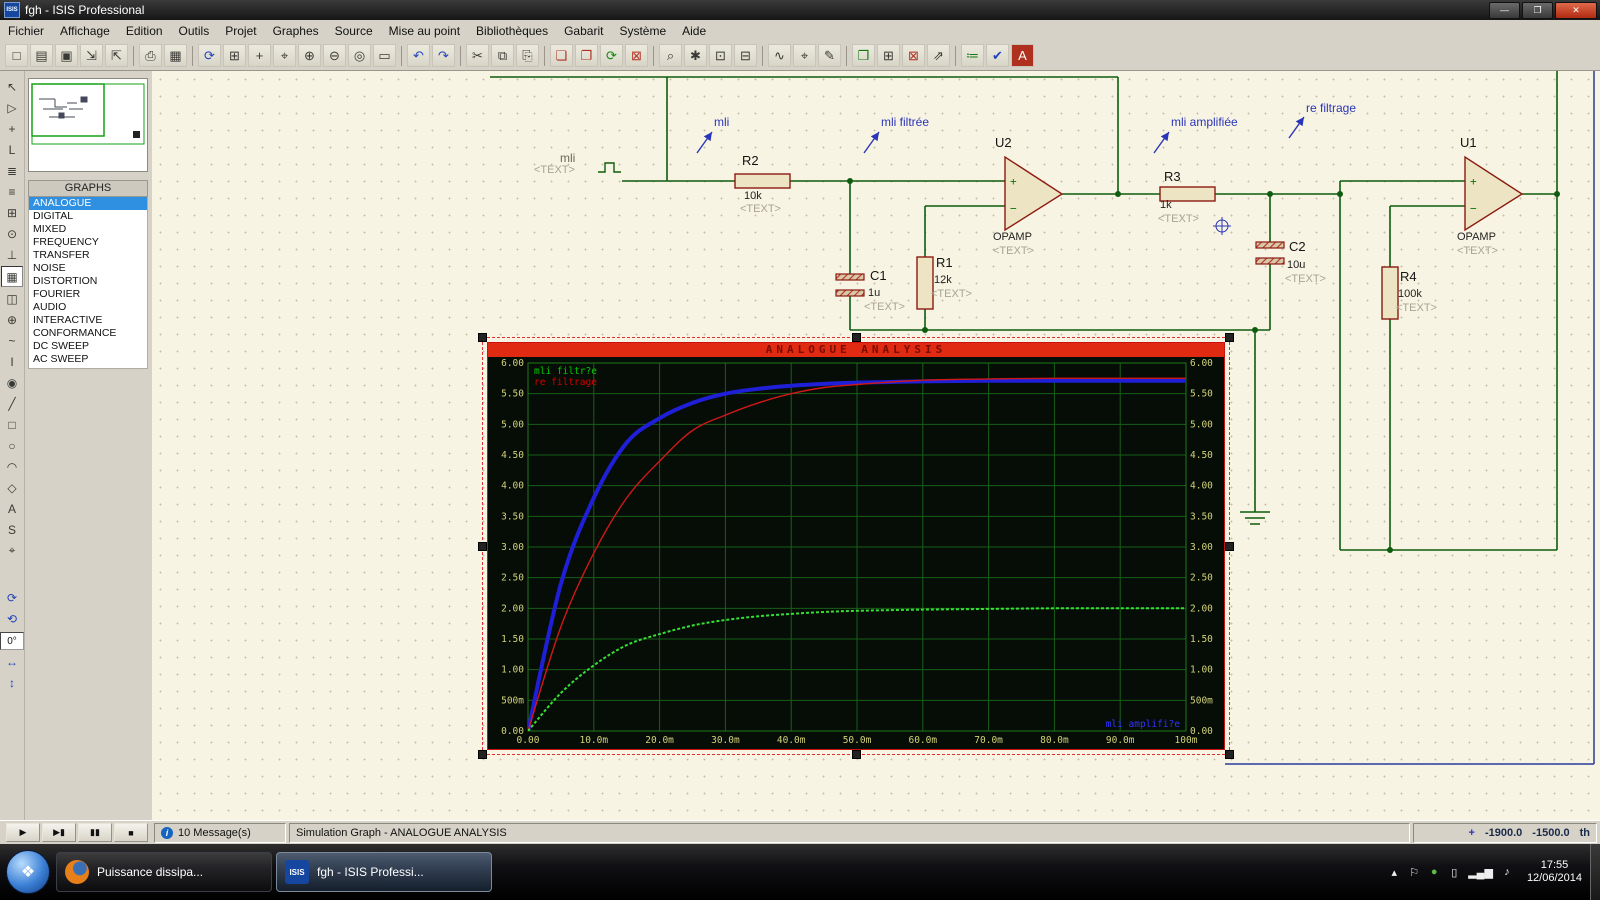  What do you see at coordinates (209, 55) in the screenshot?
I see `redraw-button: ⟳` at bounding box center [209, 55].